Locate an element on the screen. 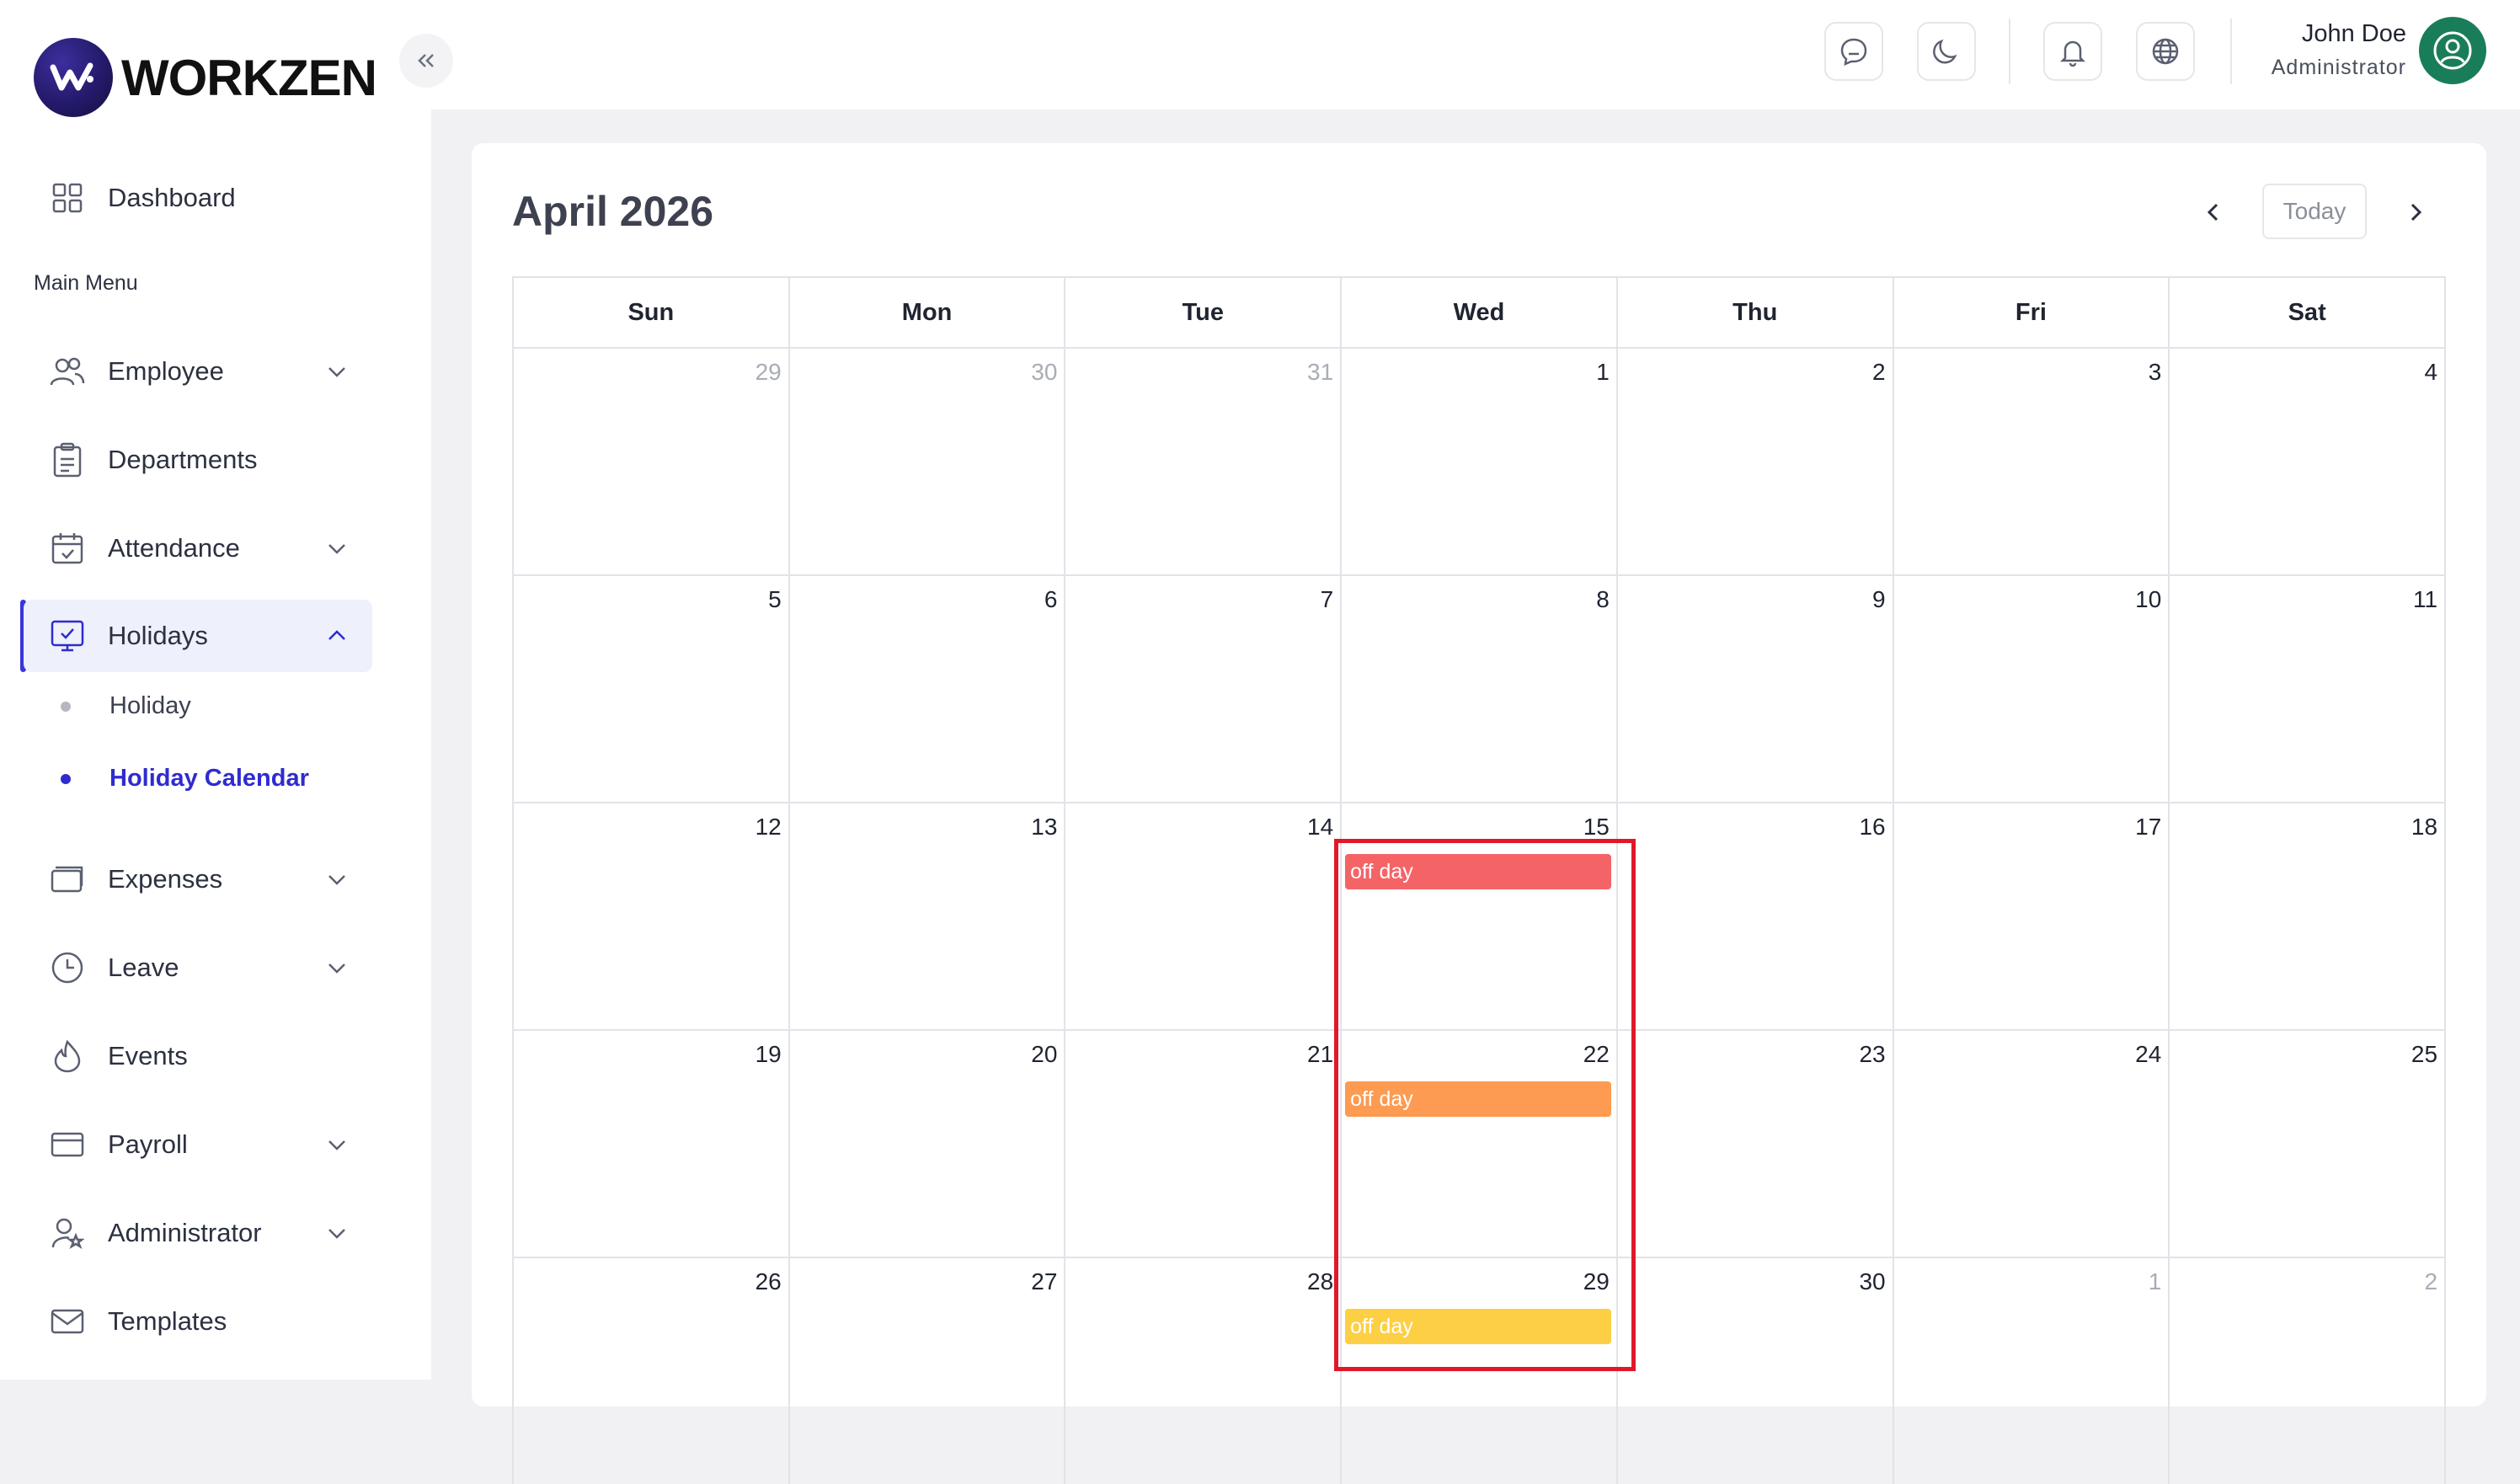 Image resolution: width=2520 pixels, height=1484 pixels. day-cell: 19 is located at coordinates (652, 1144).